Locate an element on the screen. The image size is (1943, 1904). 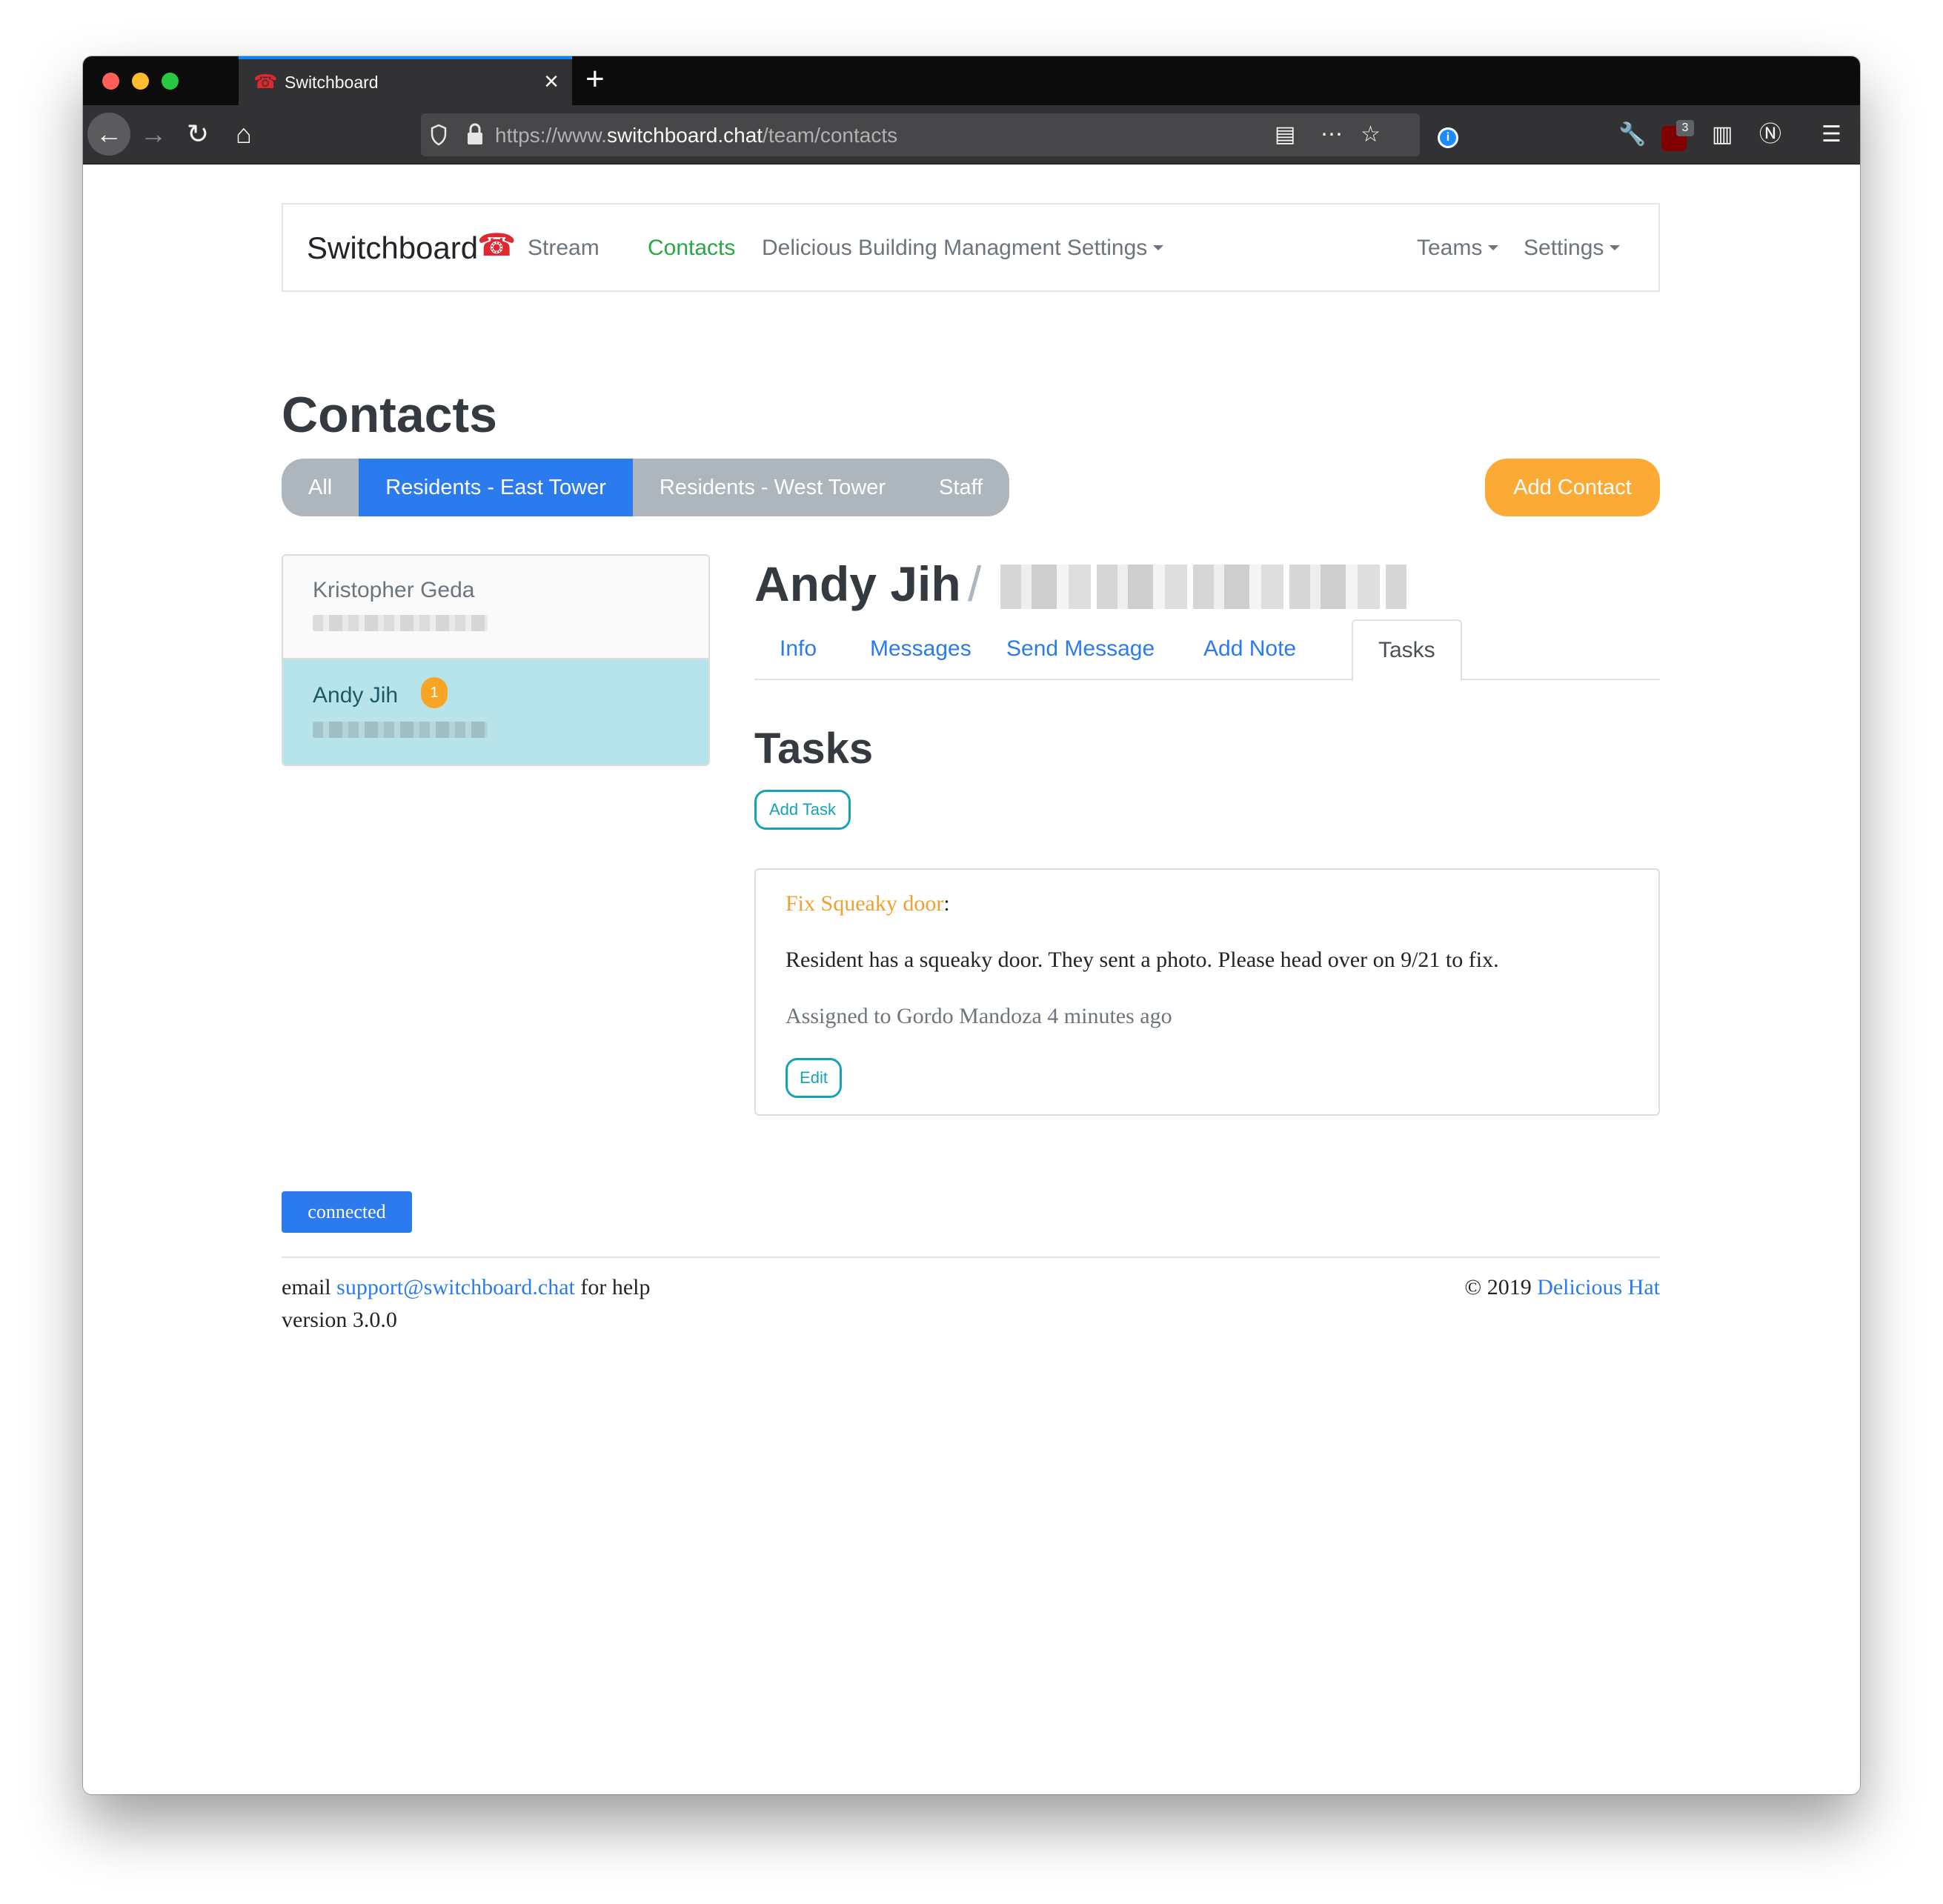
nav-dropdown-settings-label: Settings is located at coordinates (1564, 248).